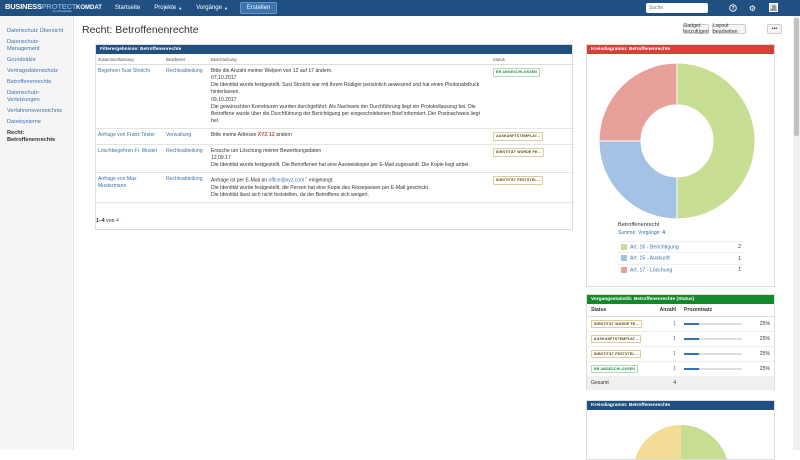 This screenshot has height=460, width=800. What do you see at coordinates (680, 383) in the screenshot?
I see `total-row: Gesamt 4` at bounding box center [680, 383].